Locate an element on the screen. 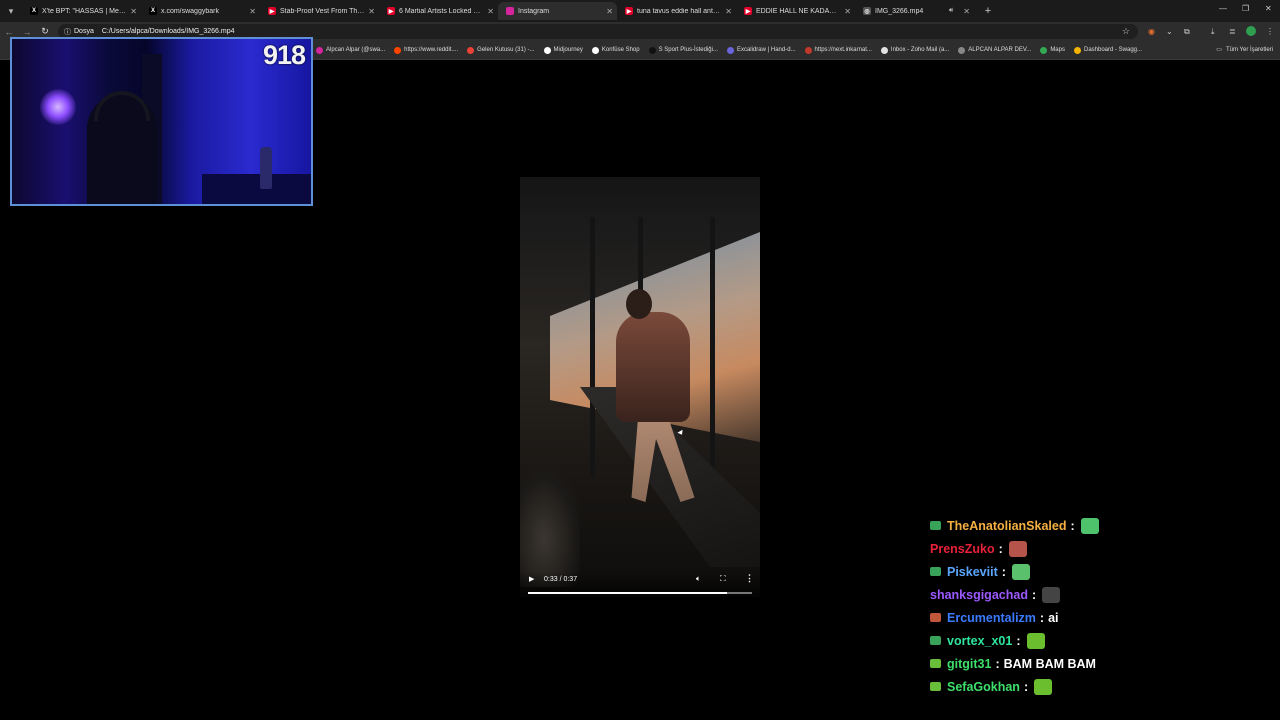  tab: Instagram ✕ is located at coordinates (557, 11).